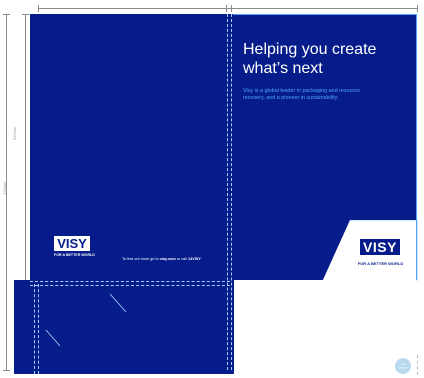  Describe the element at coordinates (201, 259) in the screenshot. I see `footer-end: .` at that location.